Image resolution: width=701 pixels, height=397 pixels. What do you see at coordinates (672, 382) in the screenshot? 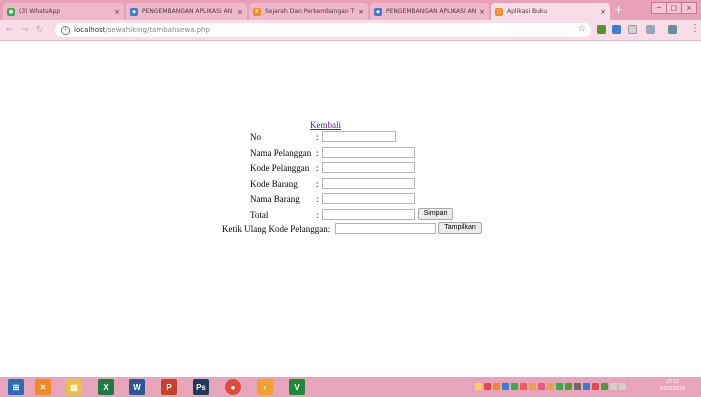
I see `clock-time: 23:12` at bounding box center [672, 382].